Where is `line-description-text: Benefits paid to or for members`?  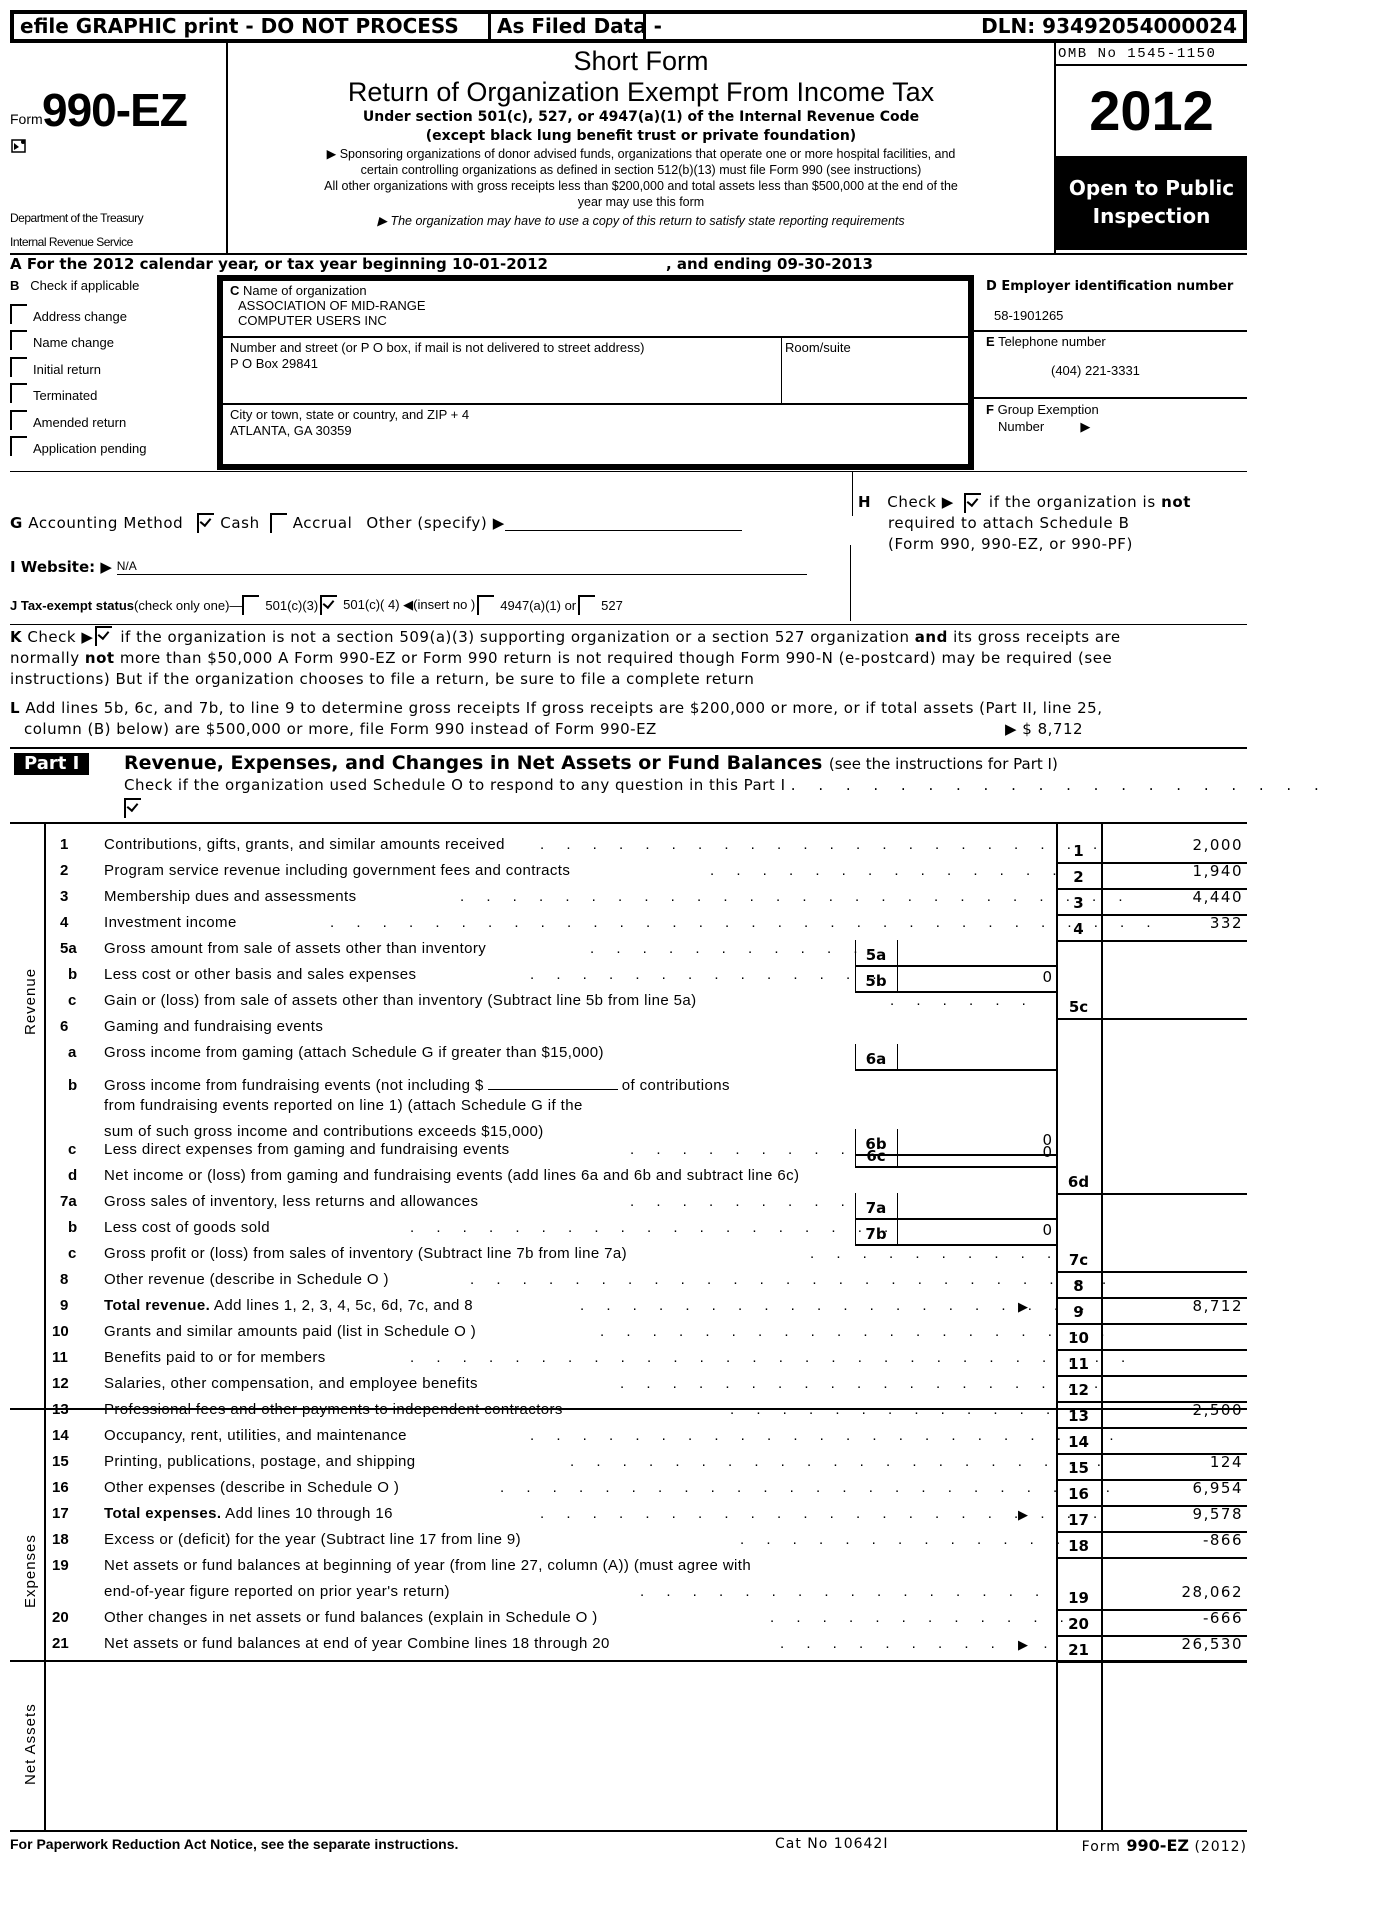
line-description-text: Benefits paid to or for members is located at coordinates (215, 1357).